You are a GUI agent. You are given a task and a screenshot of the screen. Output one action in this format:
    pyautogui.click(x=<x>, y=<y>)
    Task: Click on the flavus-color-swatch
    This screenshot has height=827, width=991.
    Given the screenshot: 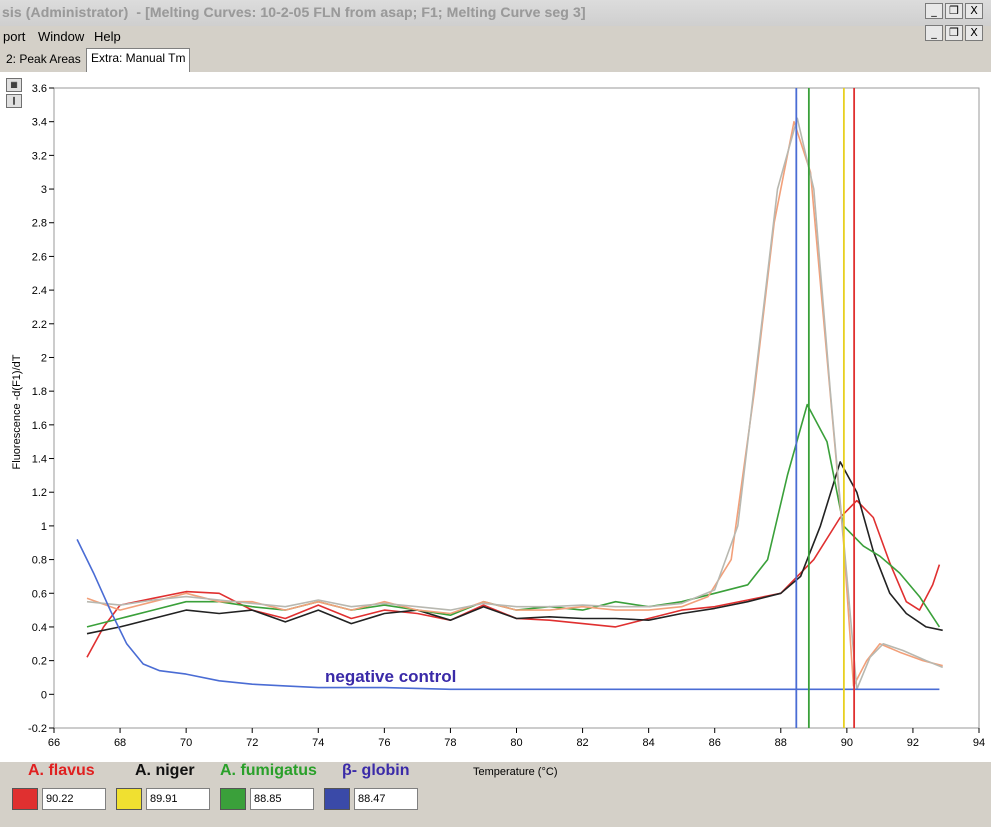 What is the action you would take?
    pyautogui.click(x=25, y=799)
    